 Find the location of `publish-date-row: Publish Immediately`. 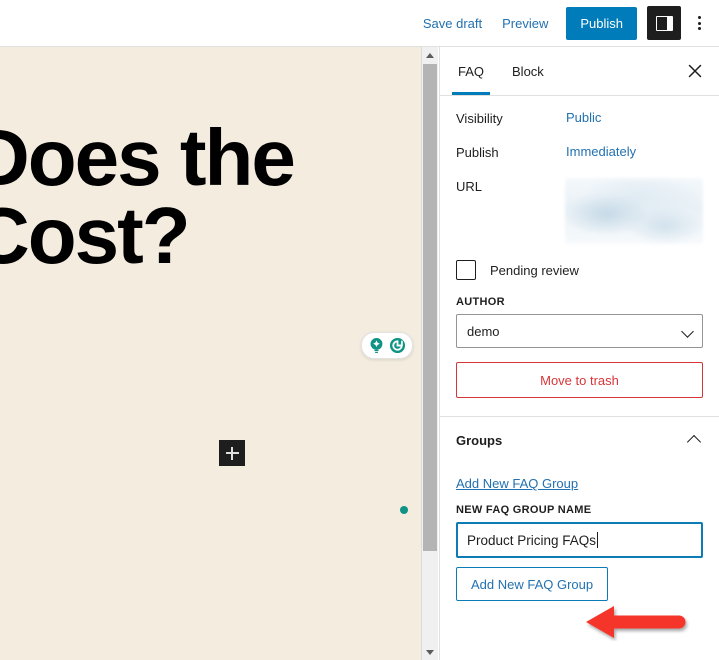

publish-date-row: Publish Immediately is located at coordinates (579, 152).